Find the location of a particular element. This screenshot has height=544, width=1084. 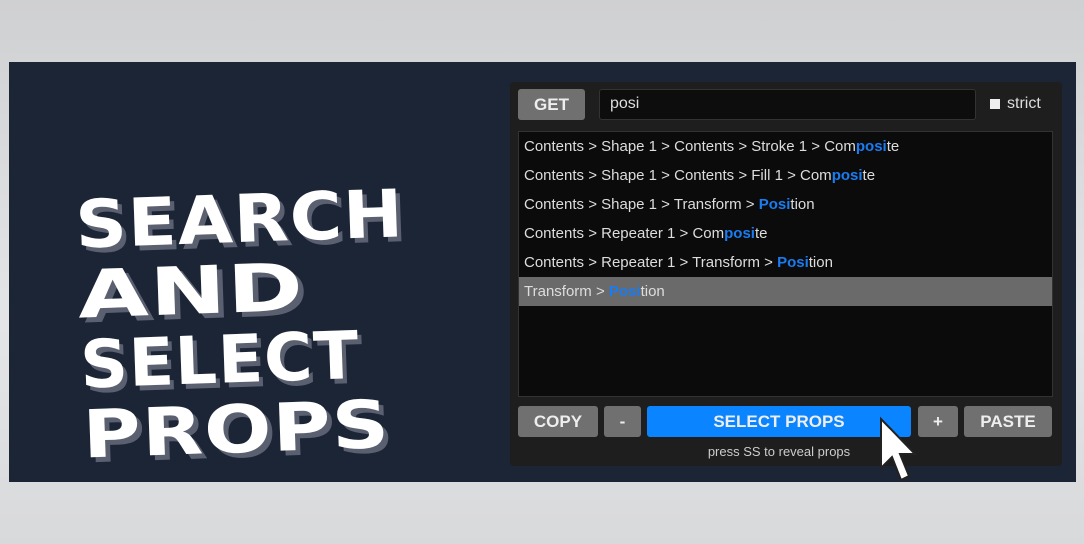

result-prefix: Contents > Repeater 1 > Transform > is located at coordinates (651, 262).